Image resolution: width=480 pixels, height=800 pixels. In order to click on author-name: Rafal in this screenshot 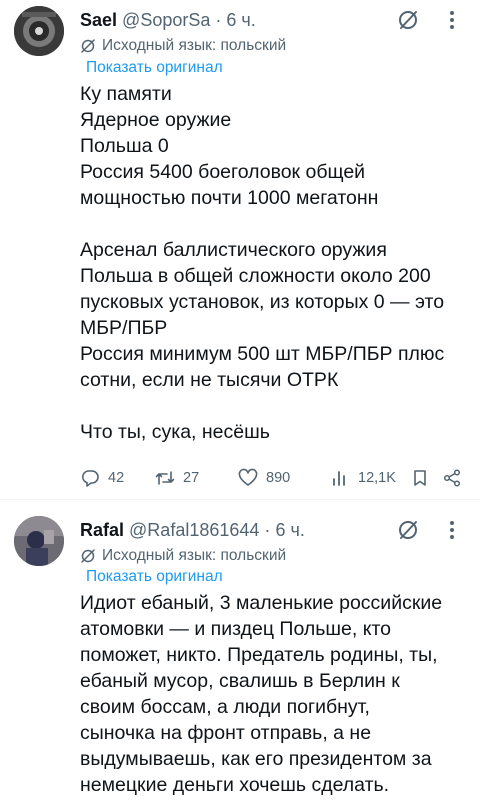, I will do `click(102, 530)`.